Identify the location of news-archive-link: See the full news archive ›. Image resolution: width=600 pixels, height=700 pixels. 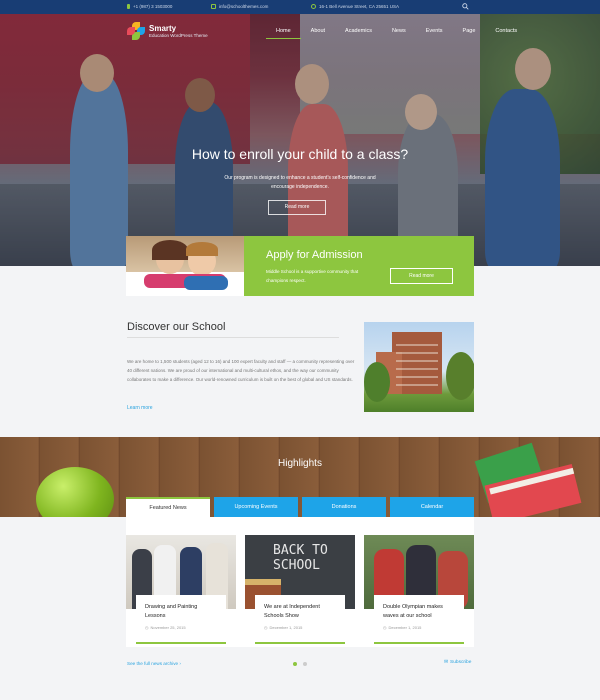
(154, 663).